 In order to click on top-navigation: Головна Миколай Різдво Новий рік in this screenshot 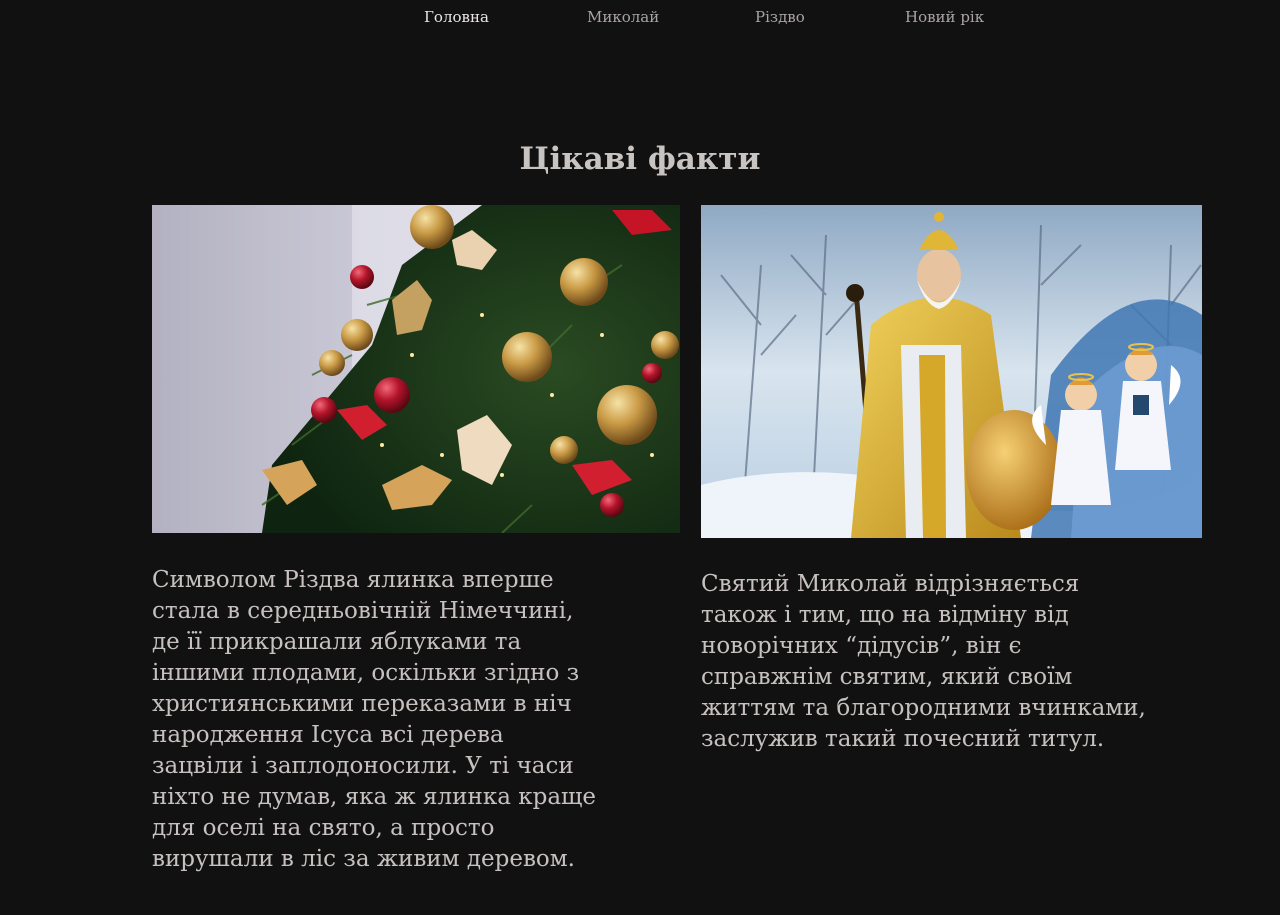, I will do `click(640, 20)`.